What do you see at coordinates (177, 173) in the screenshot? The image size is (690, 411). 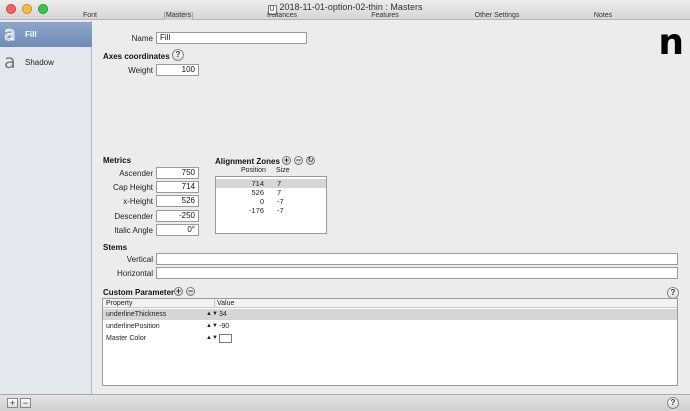 I see `ascender-field: 750` at bounding box center [177, 173].